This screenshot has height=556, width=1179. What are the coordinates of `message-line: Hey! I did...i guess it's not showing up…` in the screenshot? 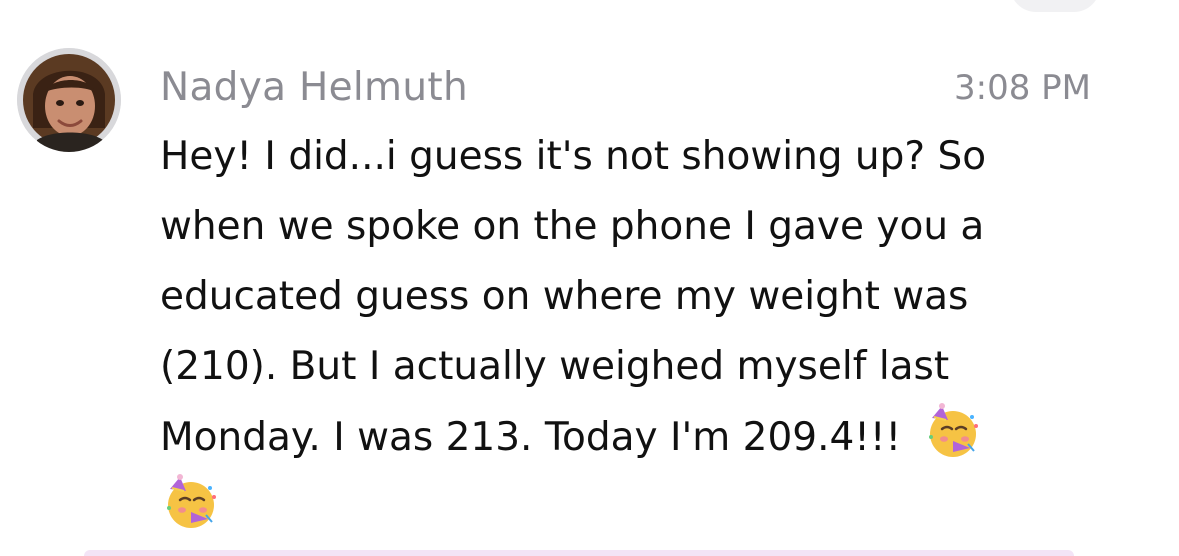 It's located at (573, 156).